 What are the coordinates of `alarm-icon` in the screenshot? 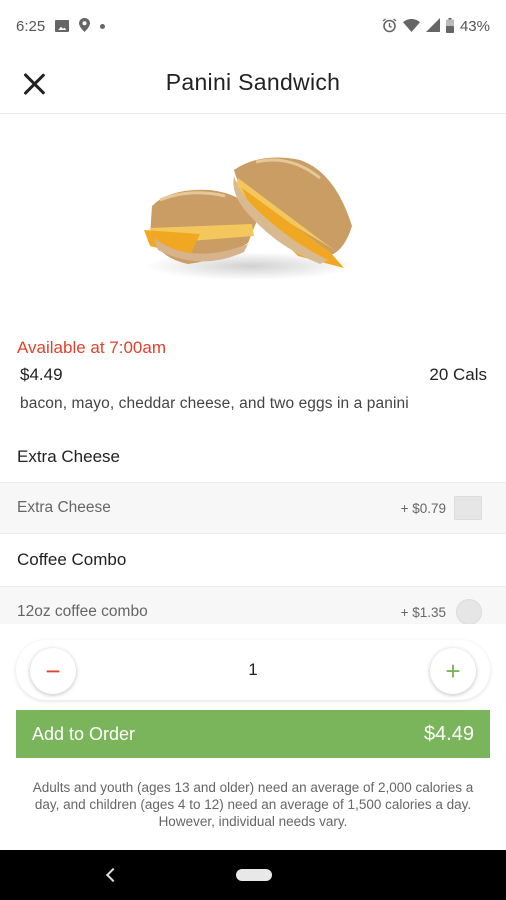 It's located at (389, 26).